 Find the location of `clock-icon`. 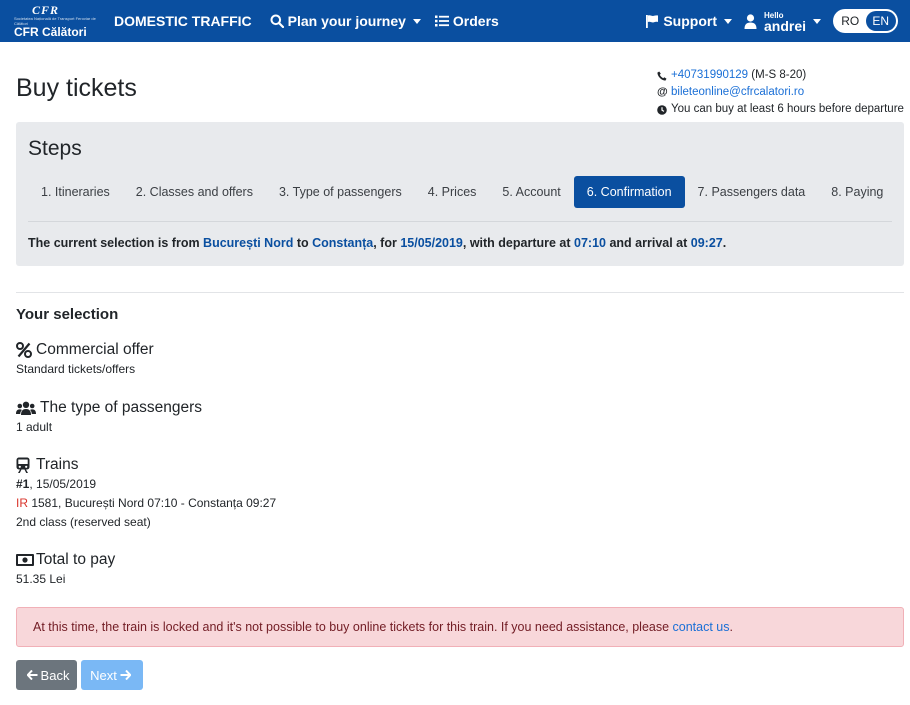

clock-icon is located at coordinates (664, 109).